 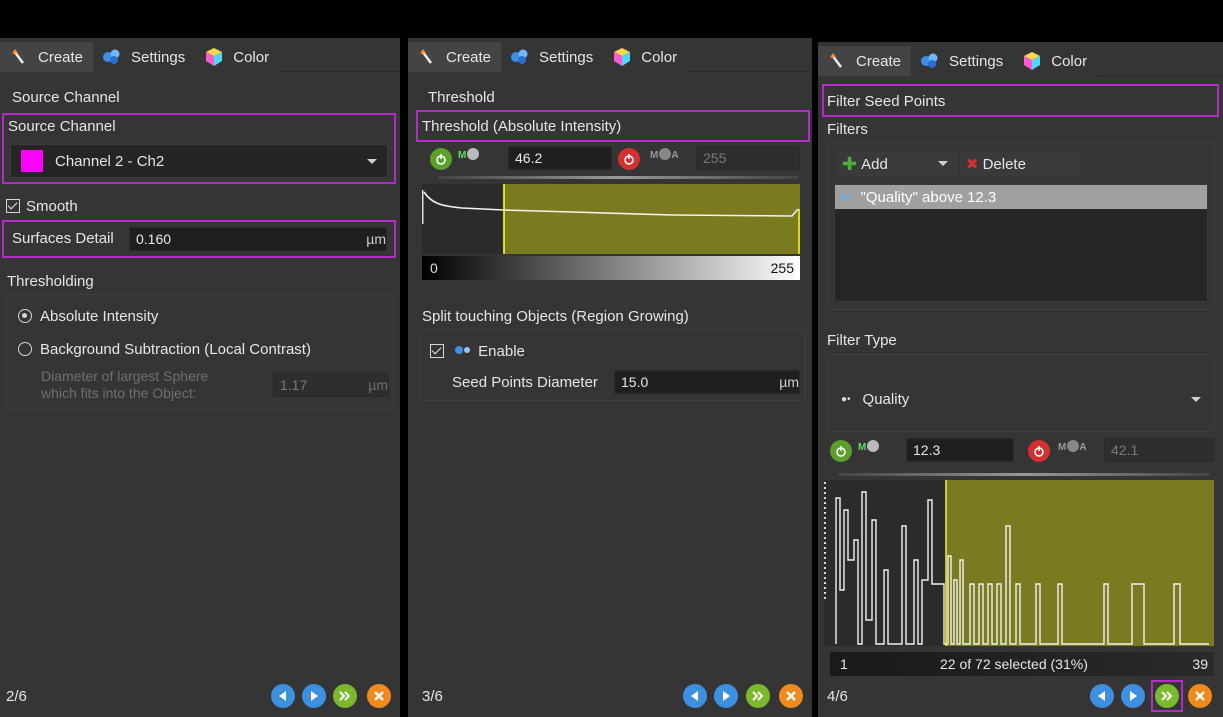 I want to click on filter-item-label: "Quality" above 12.3, so click(x=928, y=197).